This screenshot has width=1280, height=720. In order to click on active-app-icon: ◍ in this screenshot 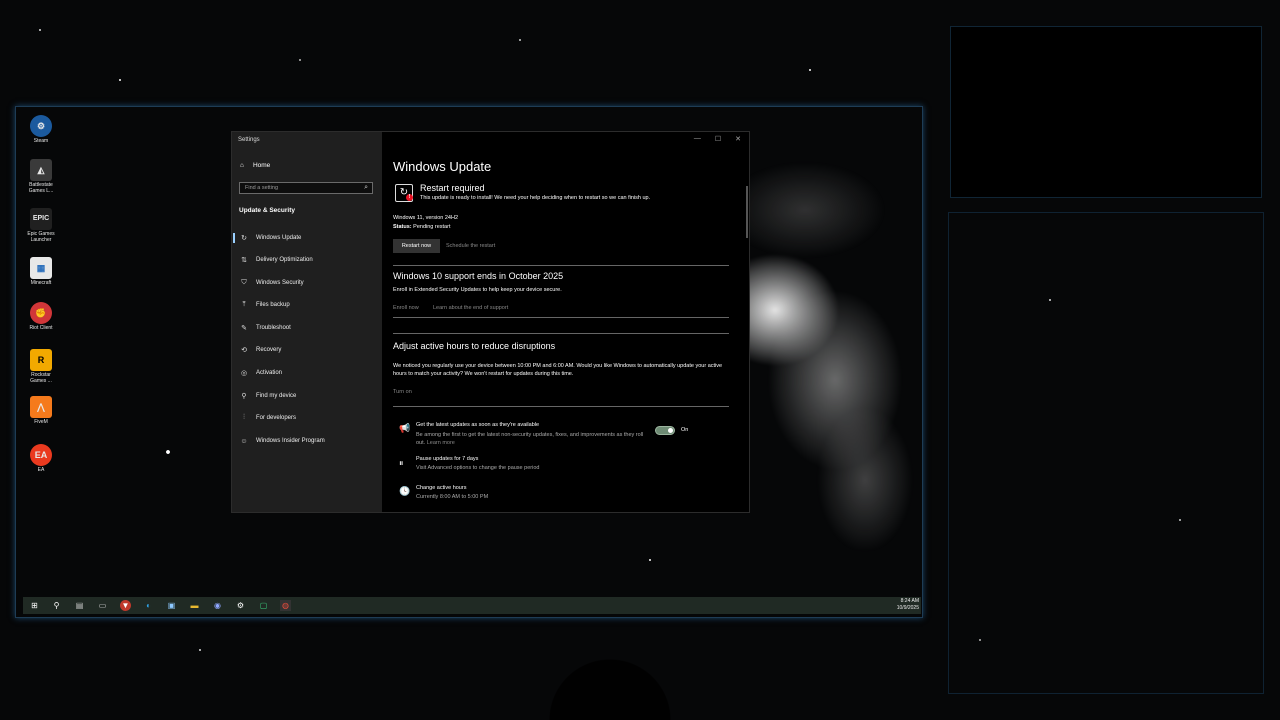, I will do `click(285, 605)`.